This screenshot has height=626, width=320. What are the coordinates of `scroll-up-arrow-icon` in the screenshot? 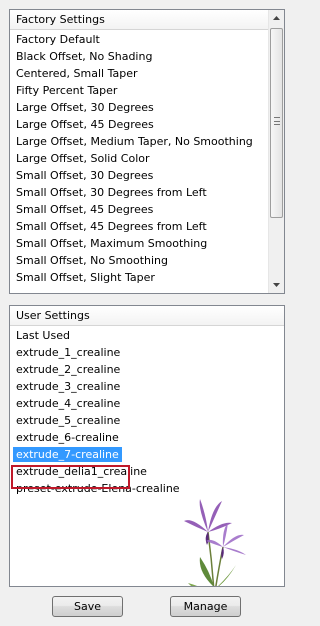 It's located at (276, 18).